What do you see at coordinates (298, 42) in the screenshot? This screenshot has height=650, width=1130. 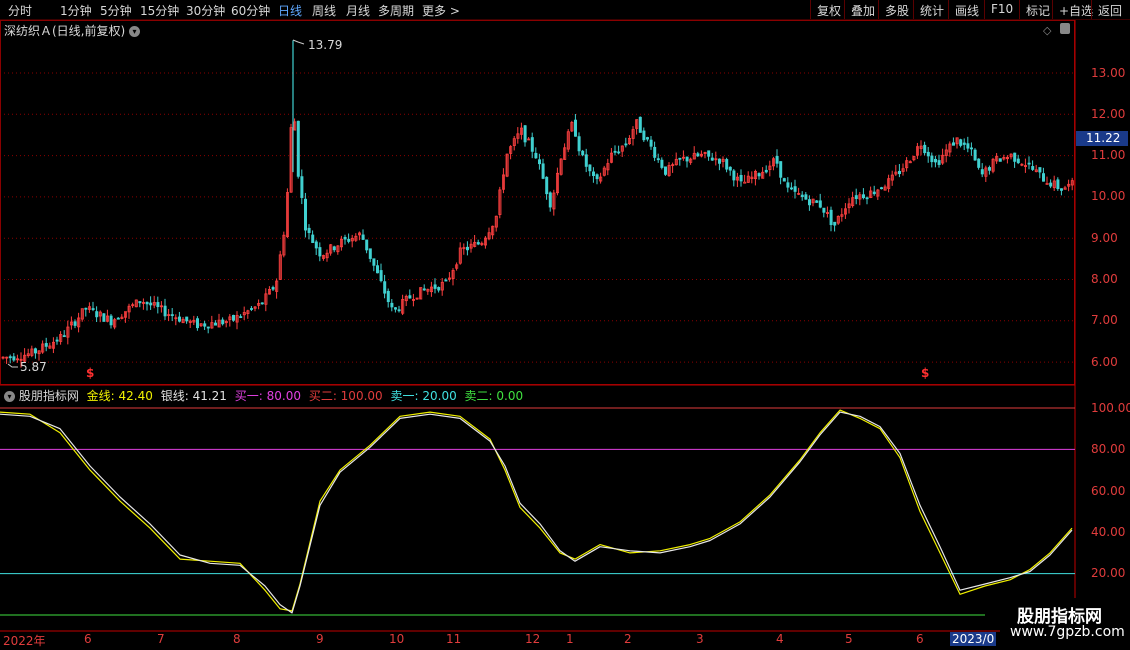 I see `high-marker` at bounding box center [298, 42].